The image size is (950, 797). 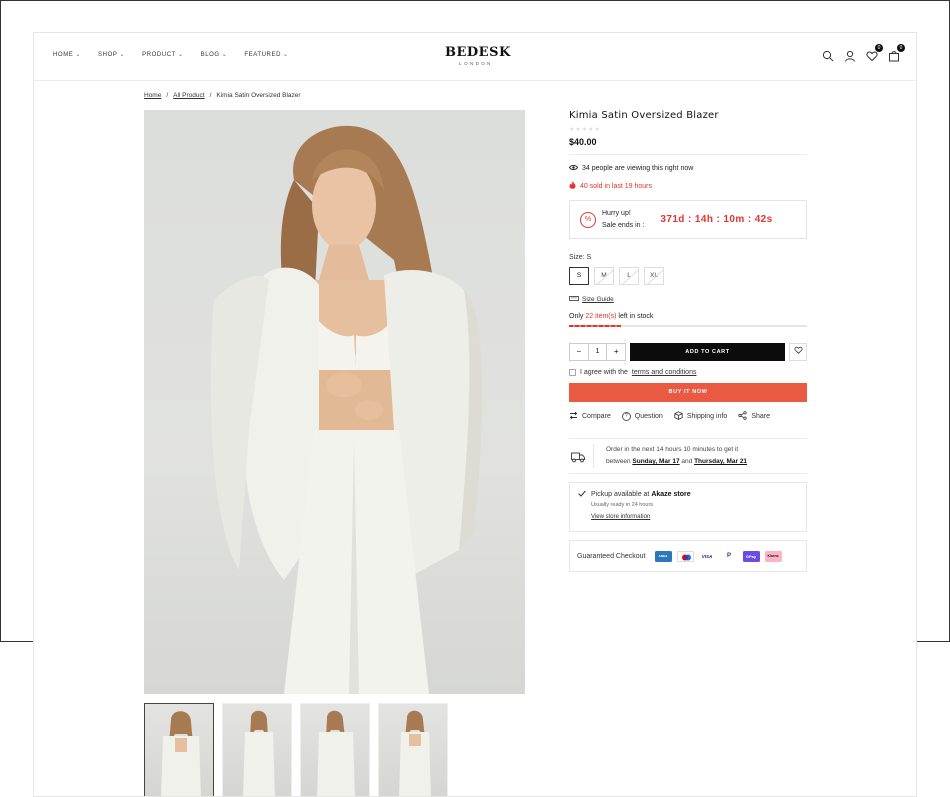 What do you see at coordinates (688, 392) in the screenshot?
I see `buy-it-now-button: BUY IT NOW` at bounding box center [688, 392].